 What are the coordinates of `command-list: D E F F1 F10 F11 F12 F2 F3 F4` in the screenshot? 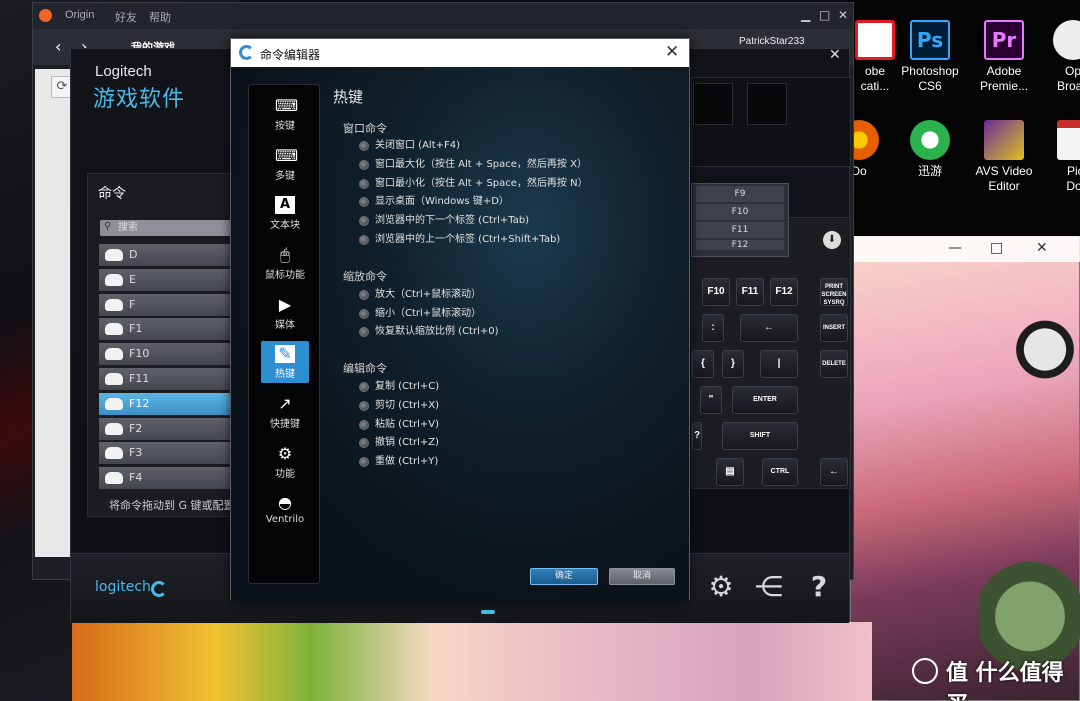 It's located at (167, 368).